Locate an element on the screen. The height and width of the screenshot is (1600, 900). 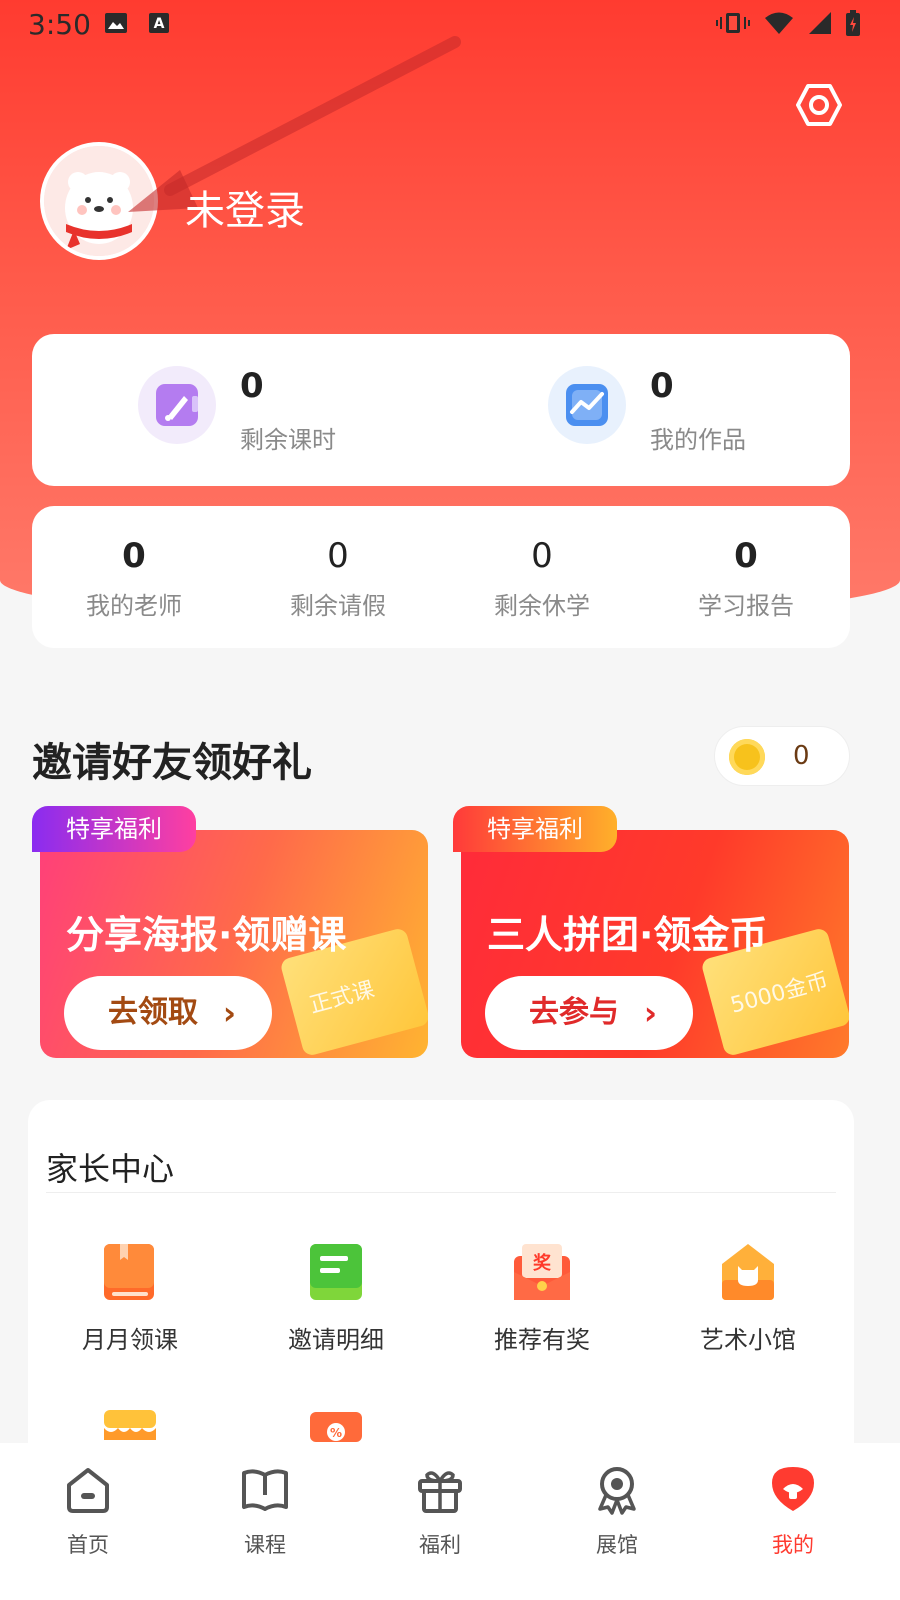
secondary-stats-card: 0 我的老师 0 剩余请假 0 剩余休学 0 学习报告 is located at coordinates (441, 577).